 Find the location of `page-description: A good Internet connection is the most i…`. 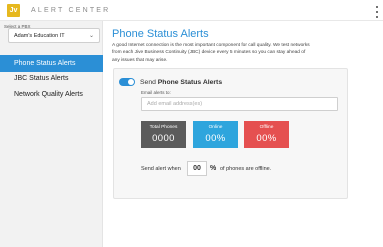

page-description: A good Internet connection is the most i… is located at coordinates (211, 53).